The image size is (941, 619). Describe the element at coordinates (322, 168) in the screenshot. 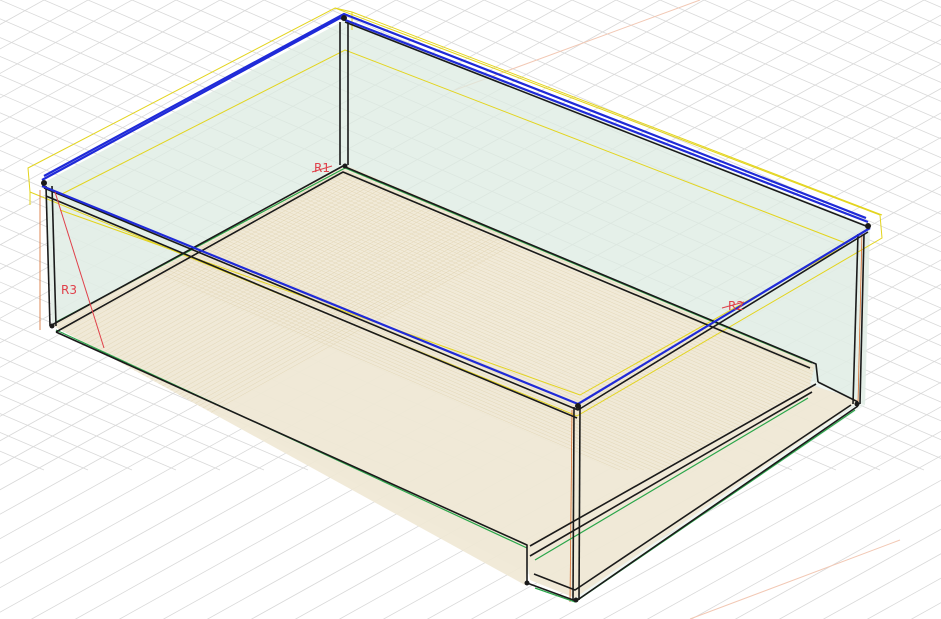

I see `r1-label: R1` at that location.